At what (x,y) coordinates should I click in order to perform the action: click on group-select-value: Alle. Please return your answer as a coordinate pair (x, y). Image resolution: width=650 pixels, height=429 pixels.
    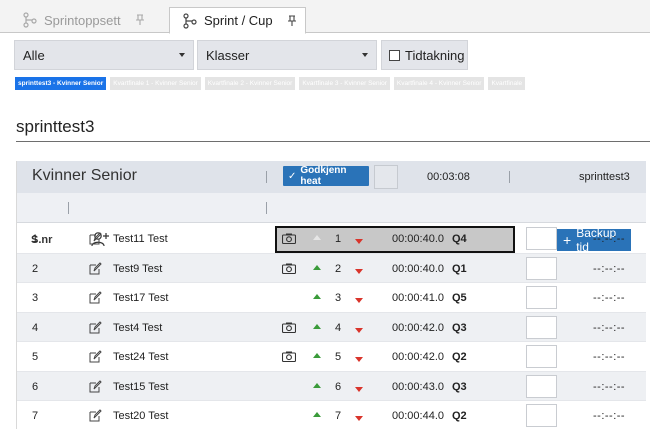
    Looking at the image, I should click on (34, 55).